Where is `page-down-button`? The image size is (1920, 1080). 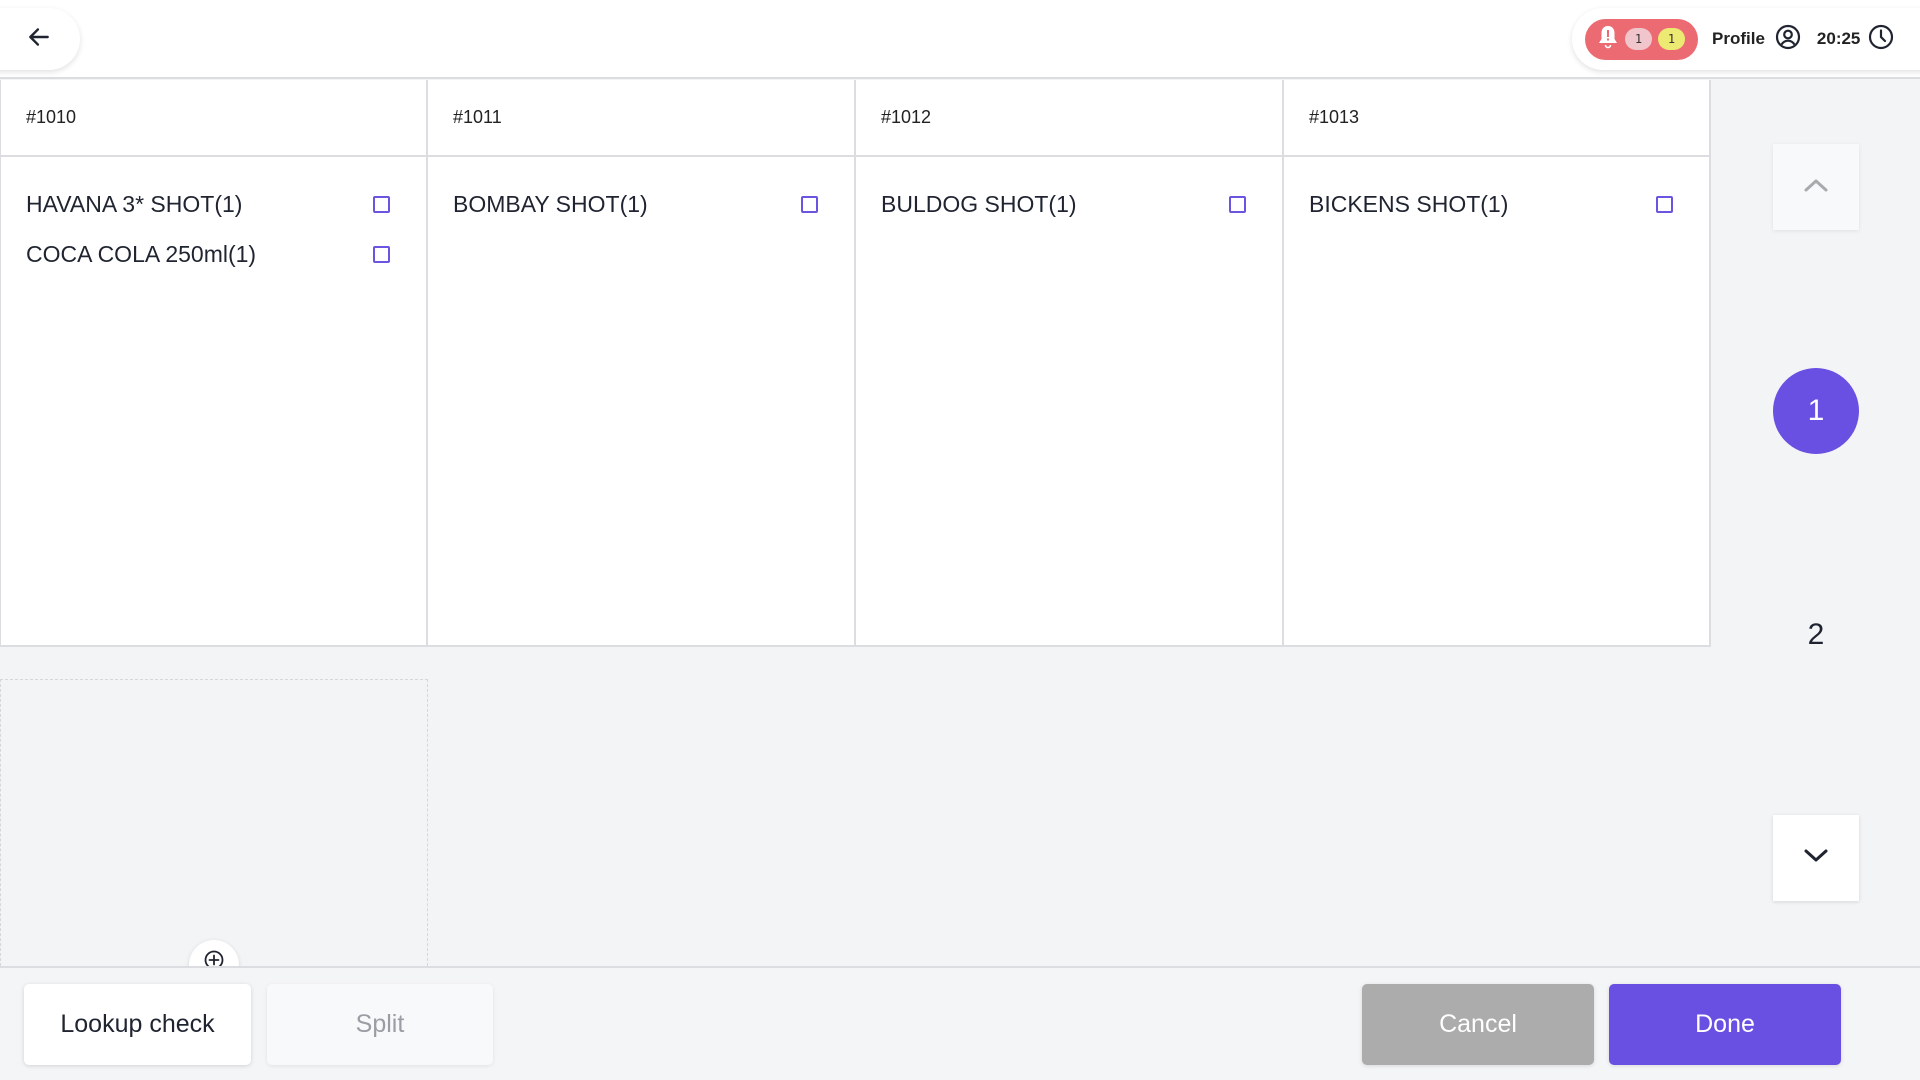
page-down-button is located at coordinates (1816, 858).